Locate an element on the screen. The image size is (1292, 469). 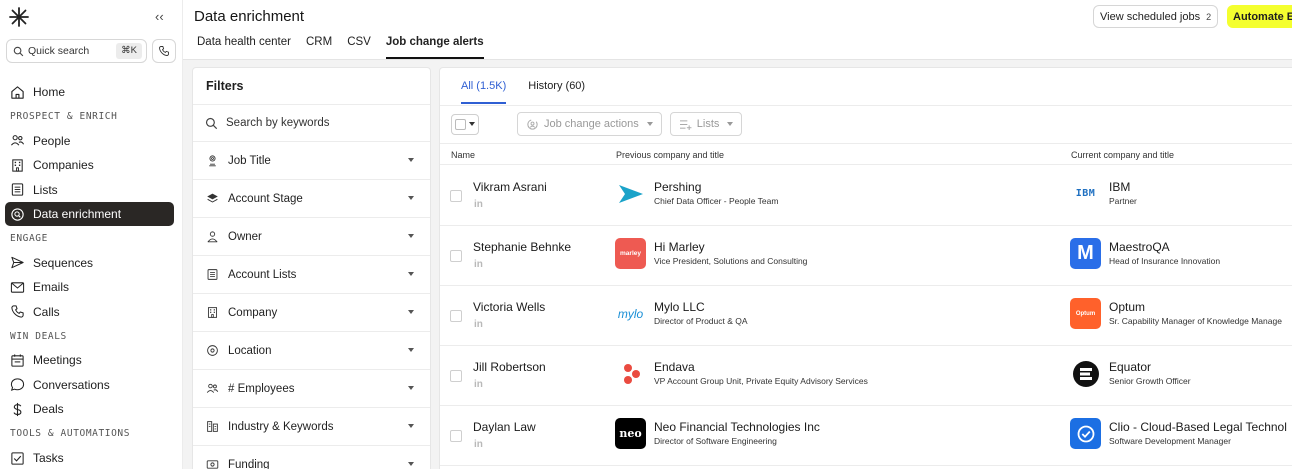
search-icon is located at coordinates (18, 51).